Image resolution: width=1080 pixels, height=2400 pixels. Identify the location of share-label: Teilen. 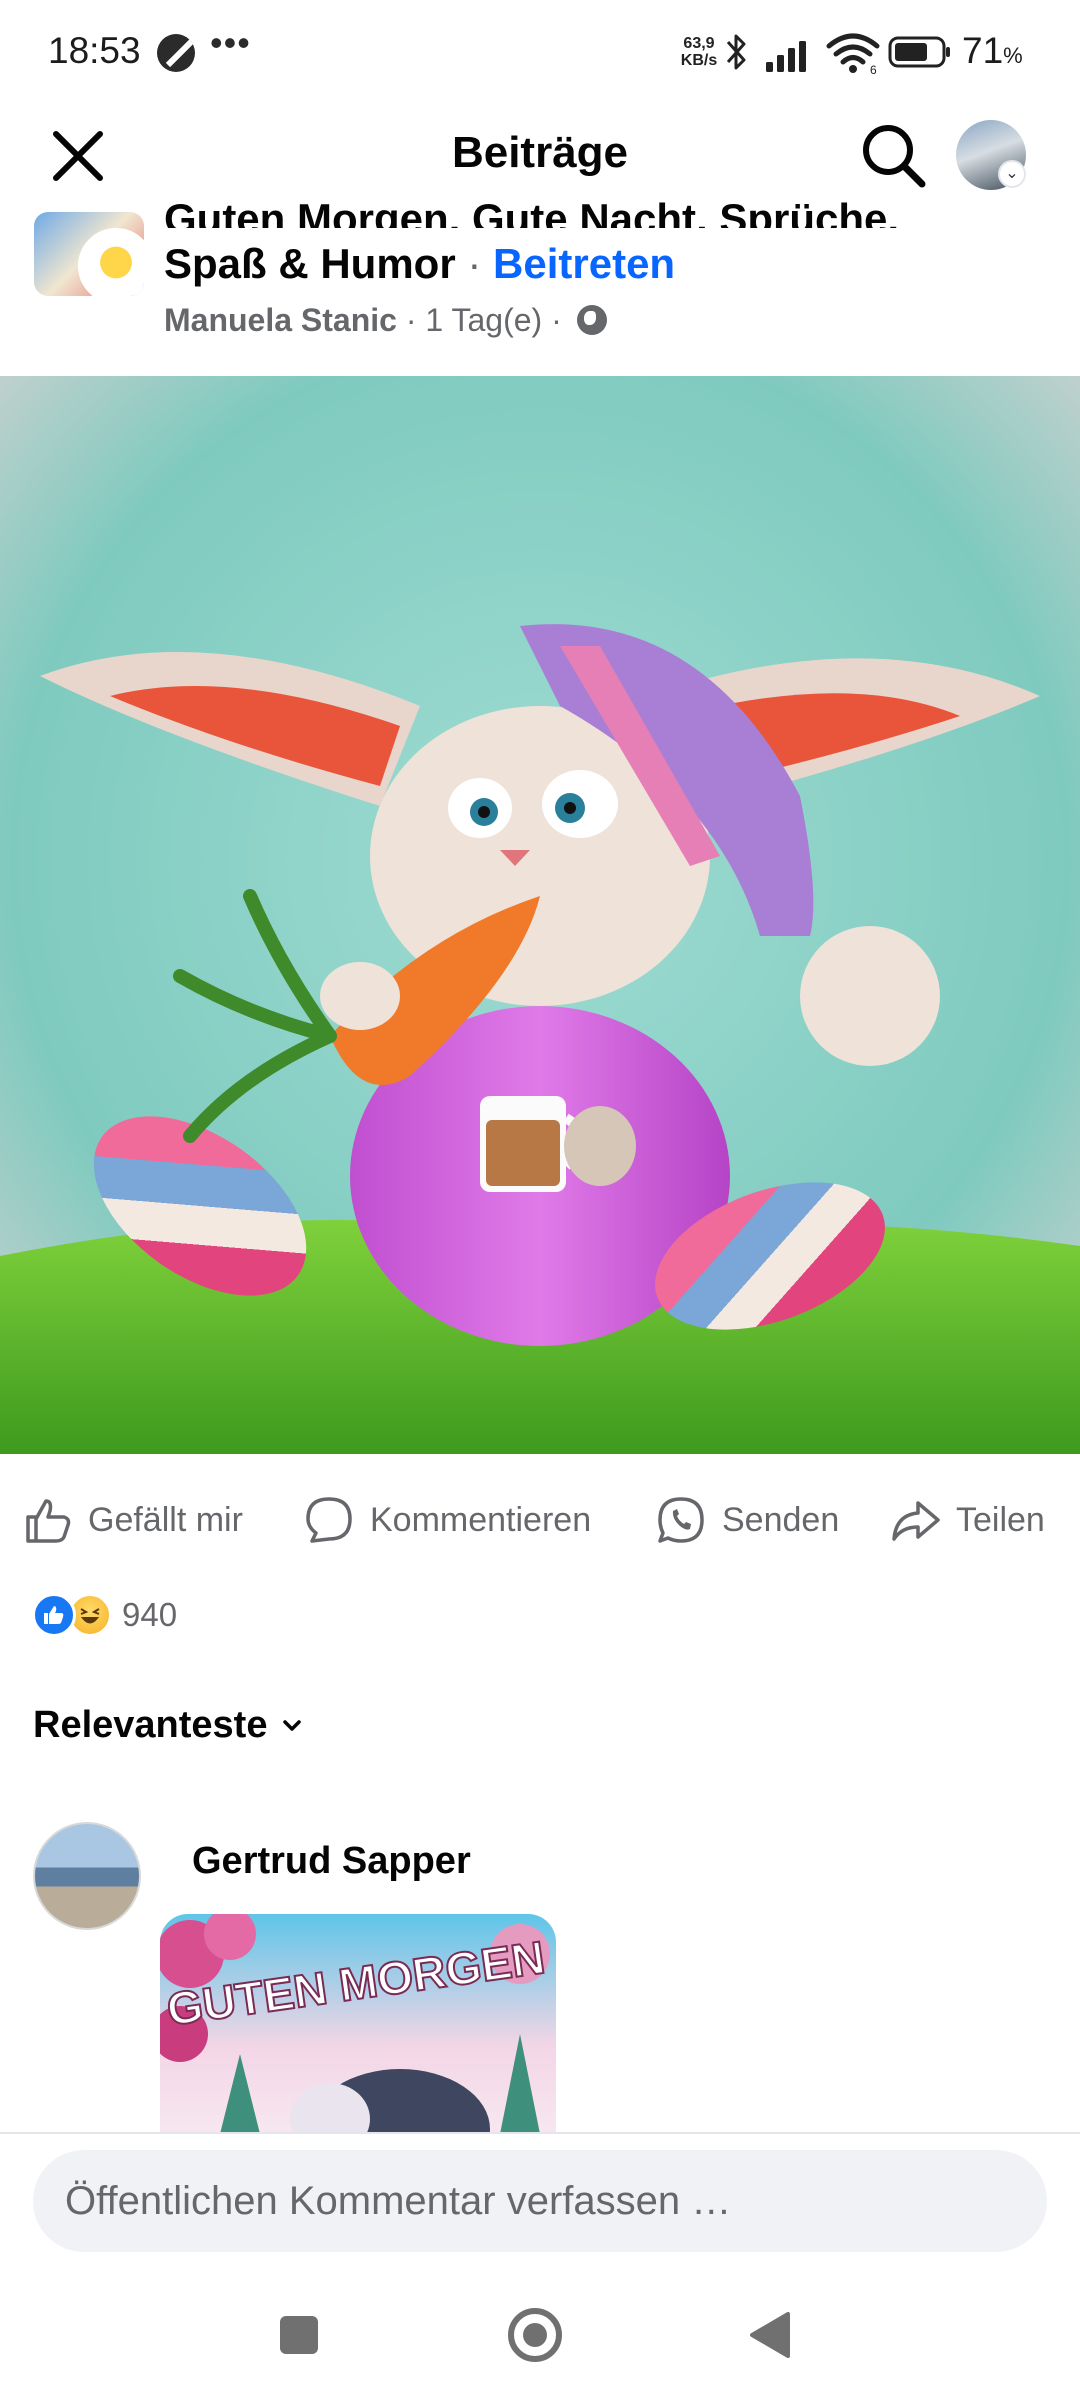
(1000, 1519).